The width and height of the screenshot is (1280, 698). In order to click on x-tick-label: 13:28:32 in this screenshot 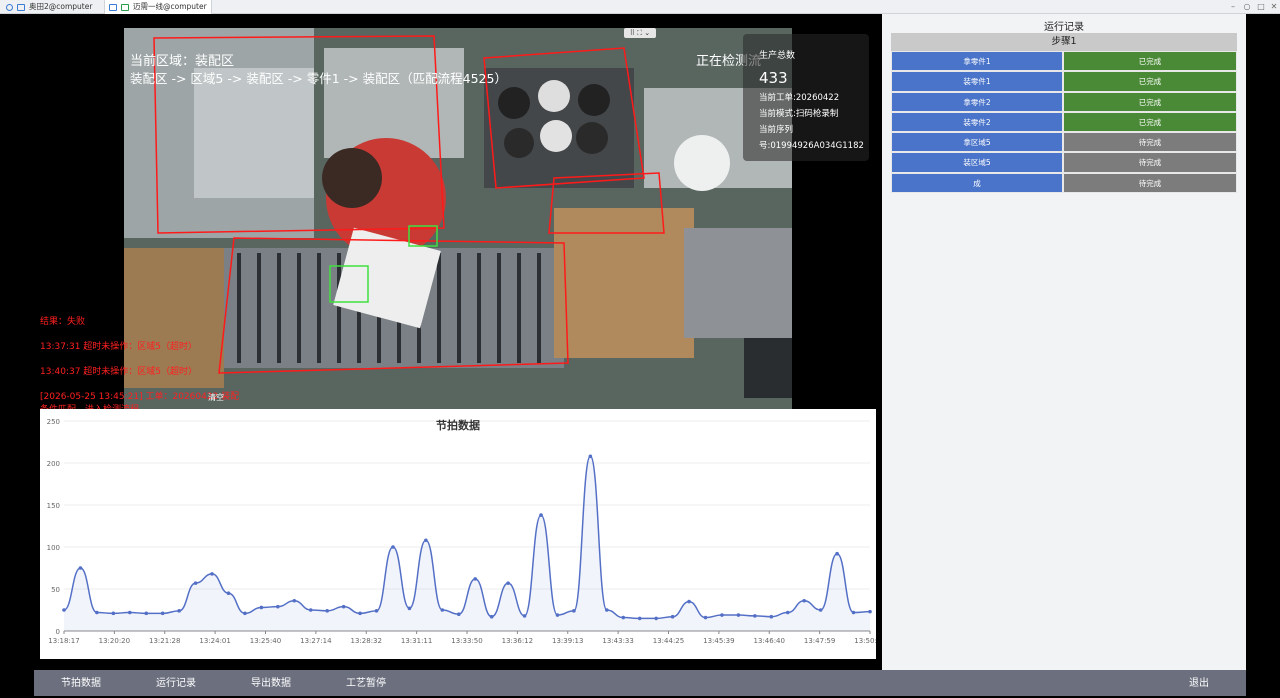, I will do `click(366, 641)`.